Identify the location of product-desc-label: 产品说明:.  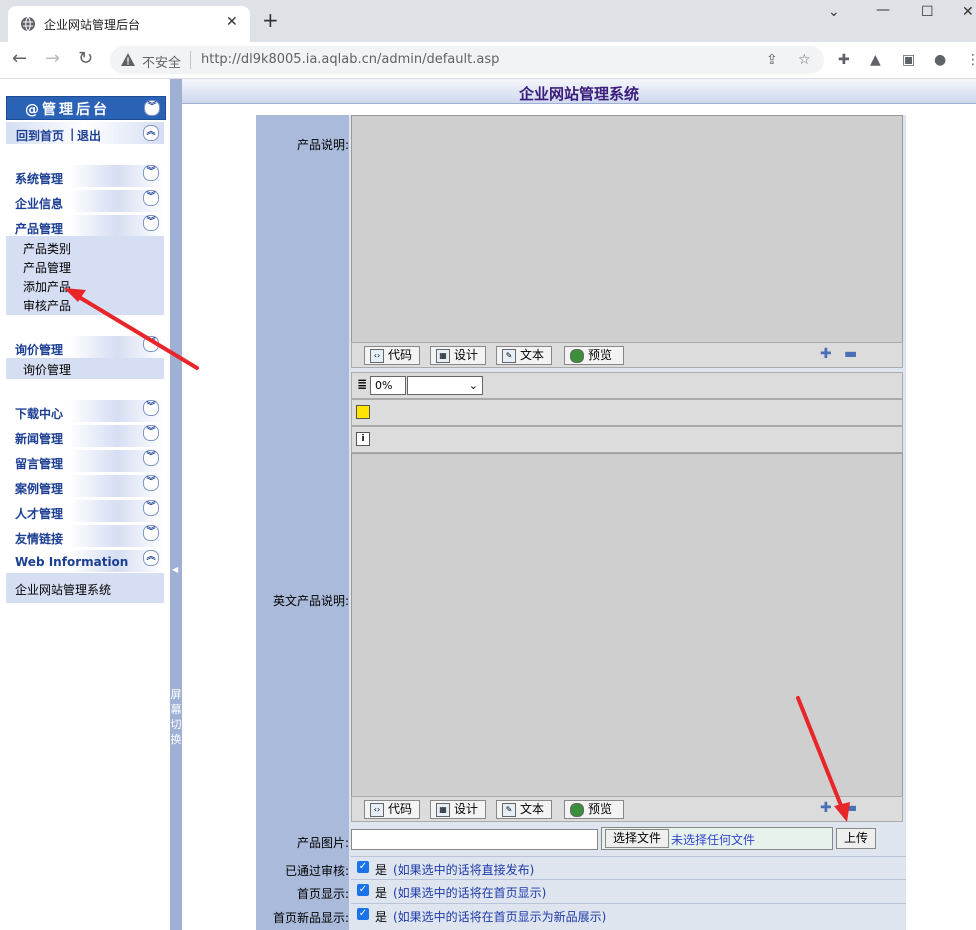
(322, 145).